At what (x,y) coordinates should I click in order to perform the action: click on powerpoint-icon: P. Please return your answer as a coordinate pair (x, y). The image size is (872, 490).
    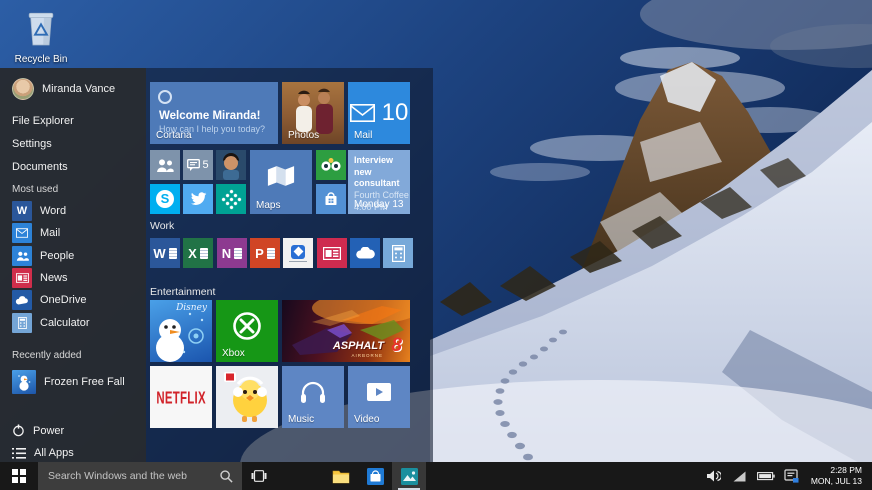
    Looking at the image, I should click on (259, 253).